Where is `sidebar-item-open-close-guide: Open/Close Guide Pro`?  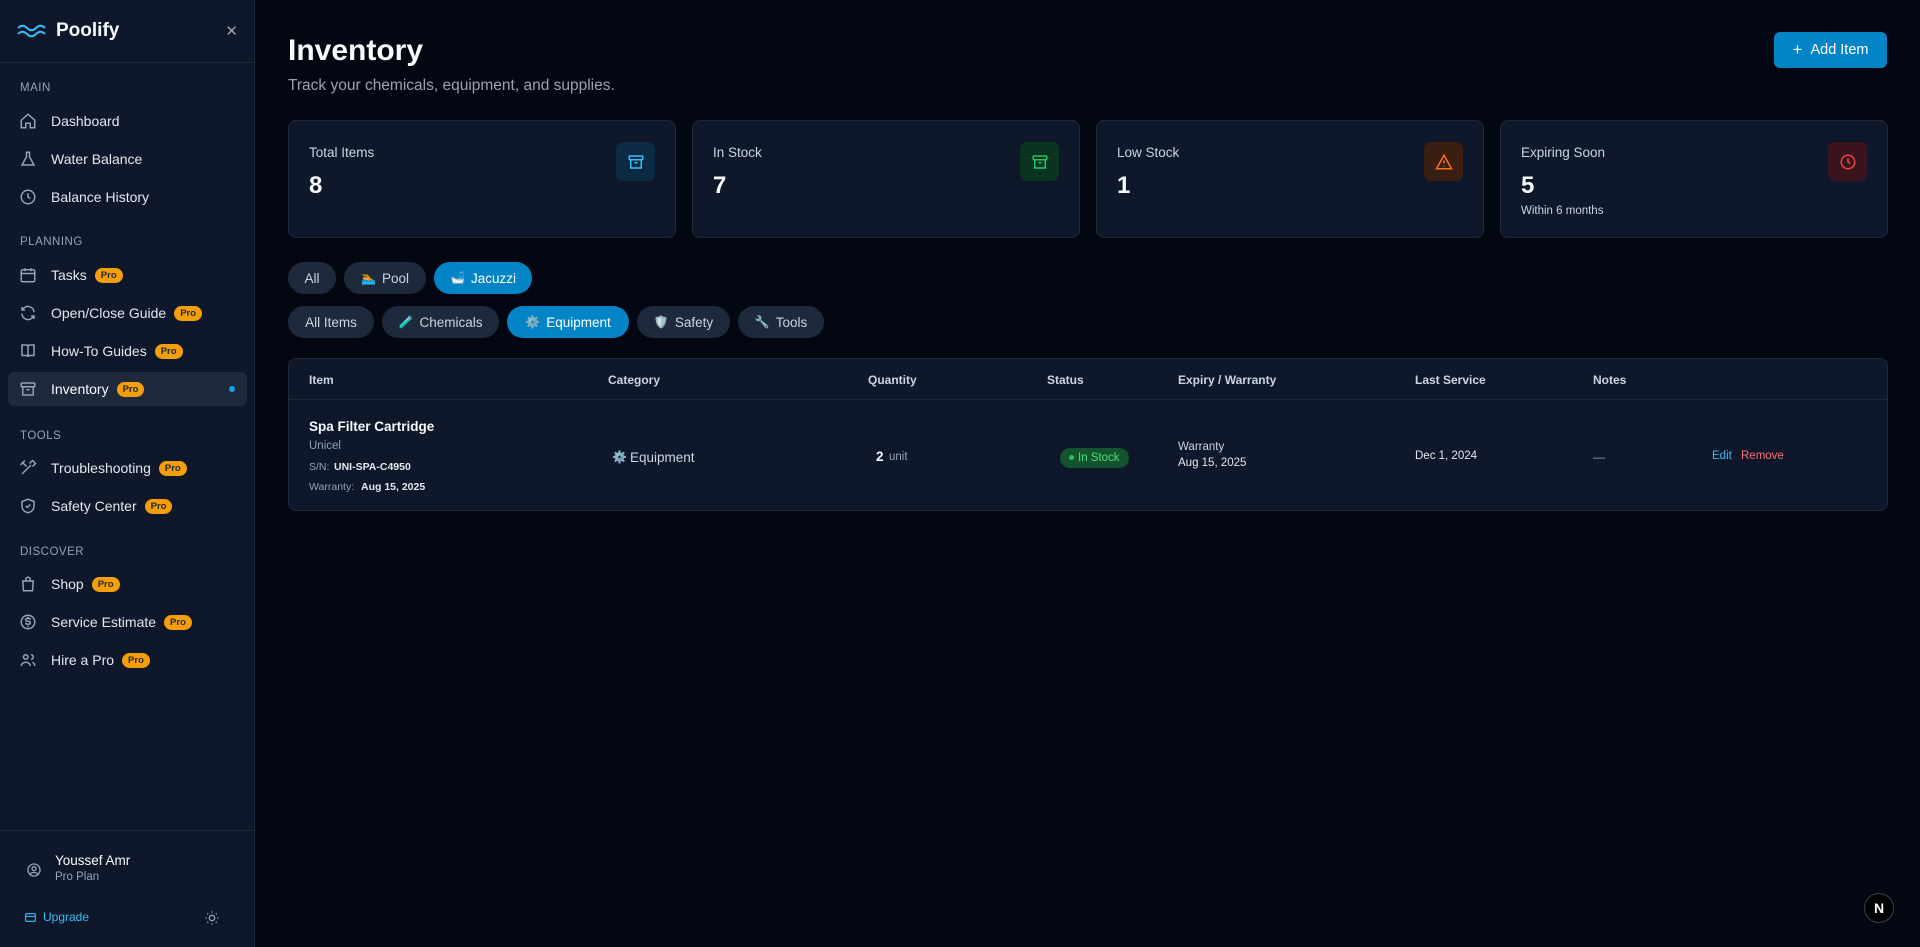 sidebar-item-open-close-guide: Open/Close Guide Pro is located at coordinates (127, 313).